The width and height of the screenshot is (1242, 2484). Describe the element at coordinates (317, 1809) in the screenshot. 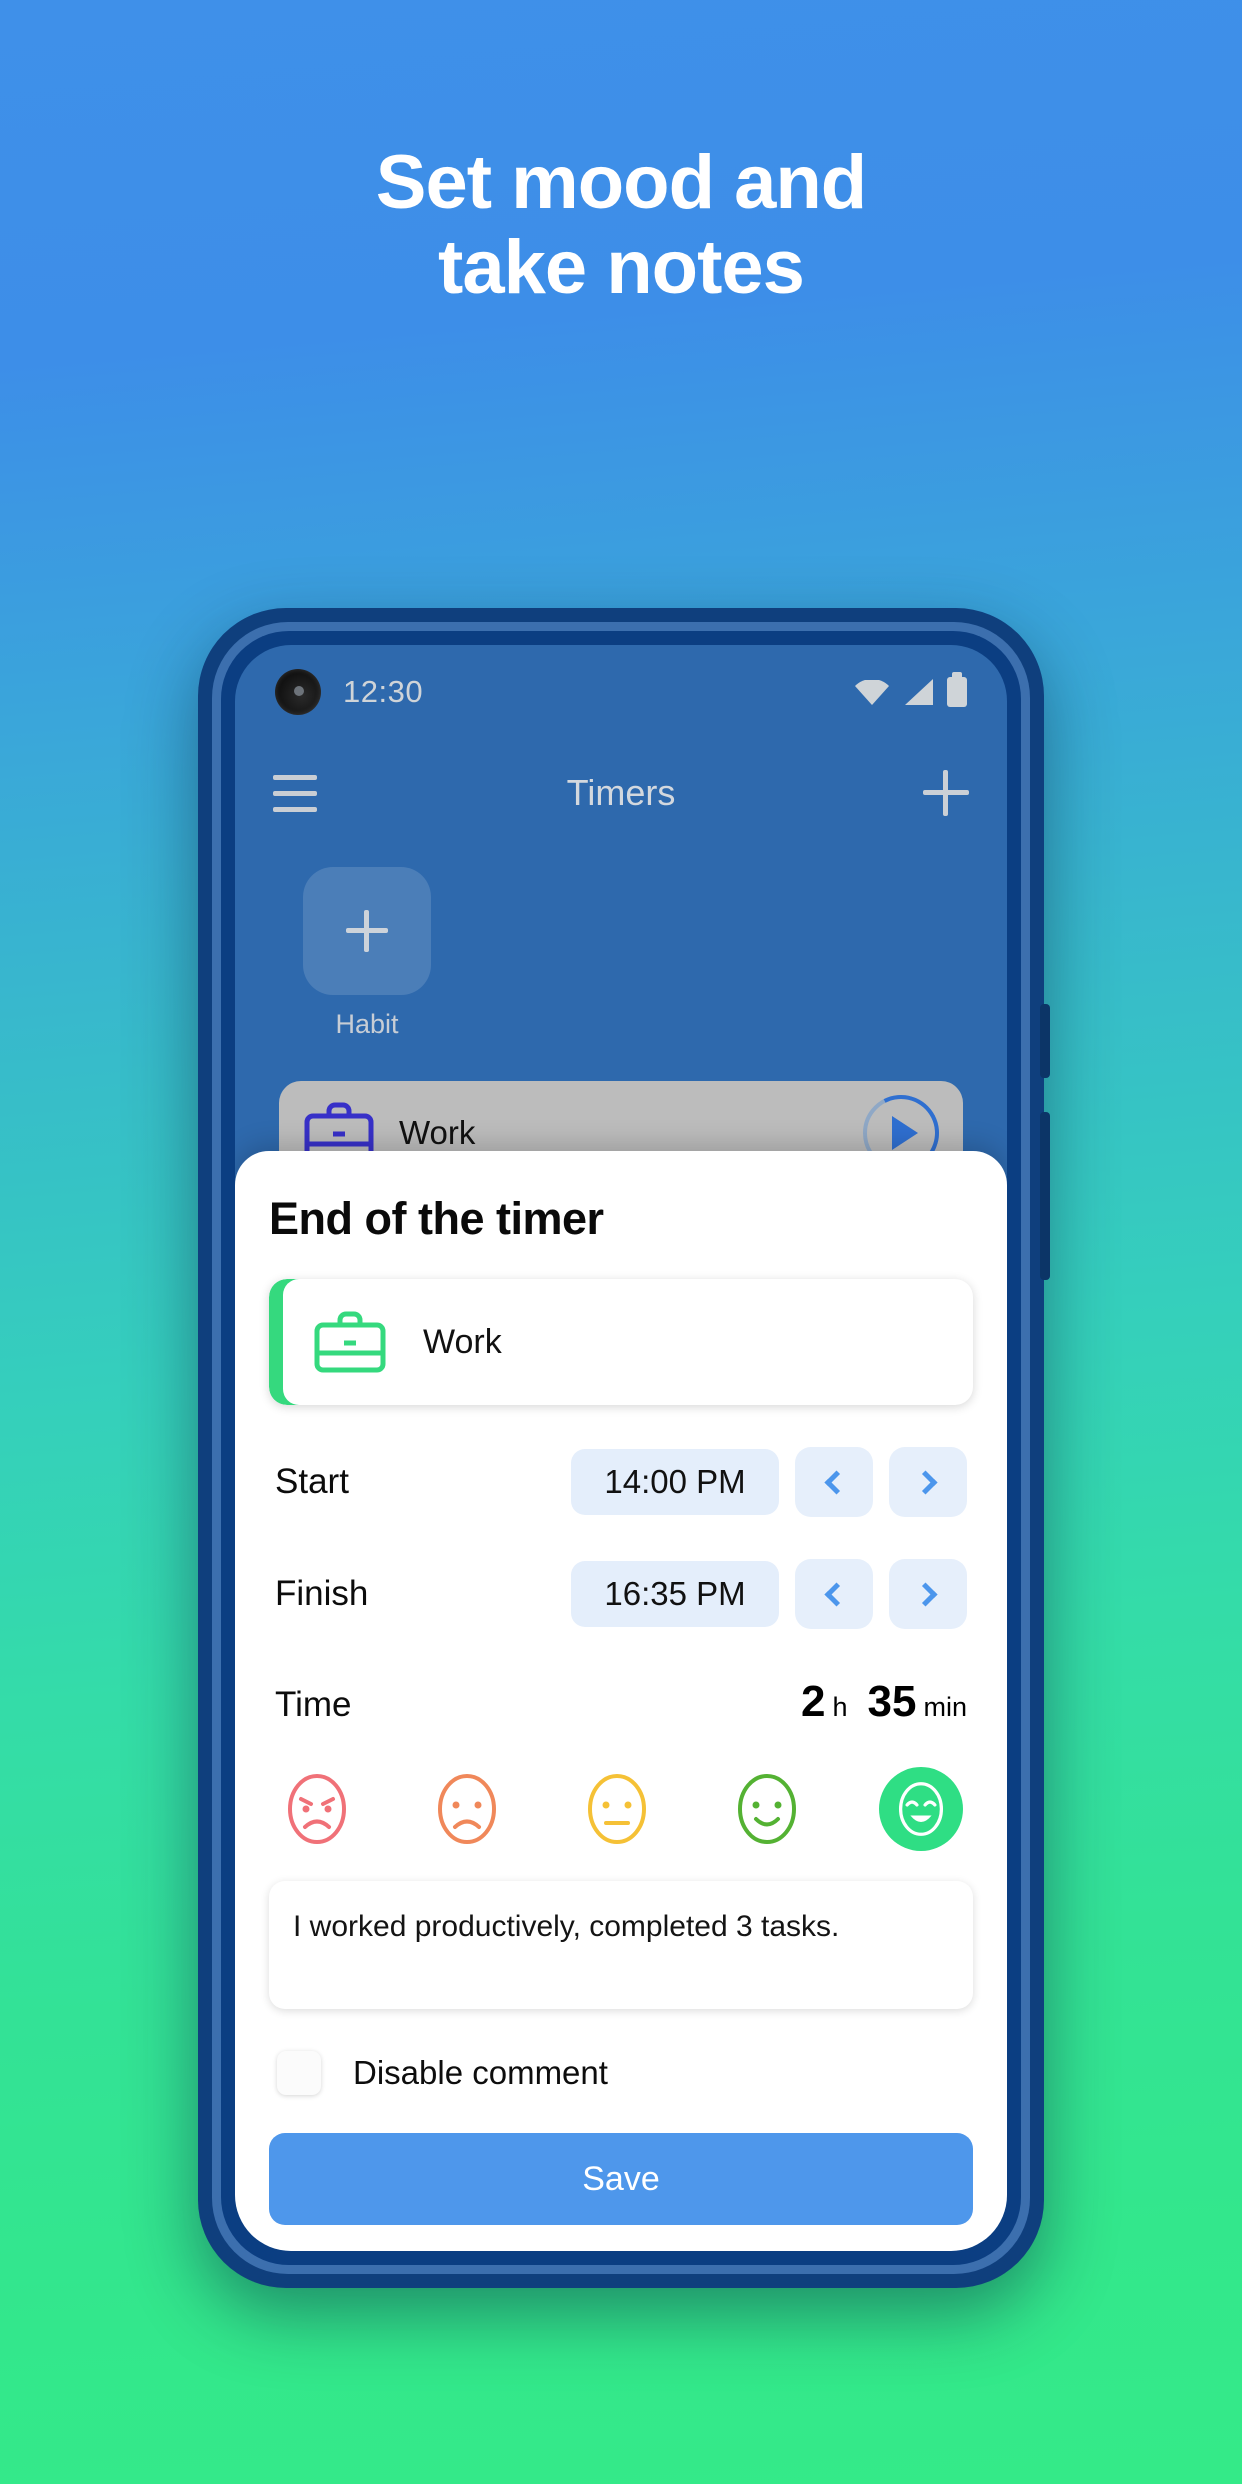

I see `mood-angry` at that location.